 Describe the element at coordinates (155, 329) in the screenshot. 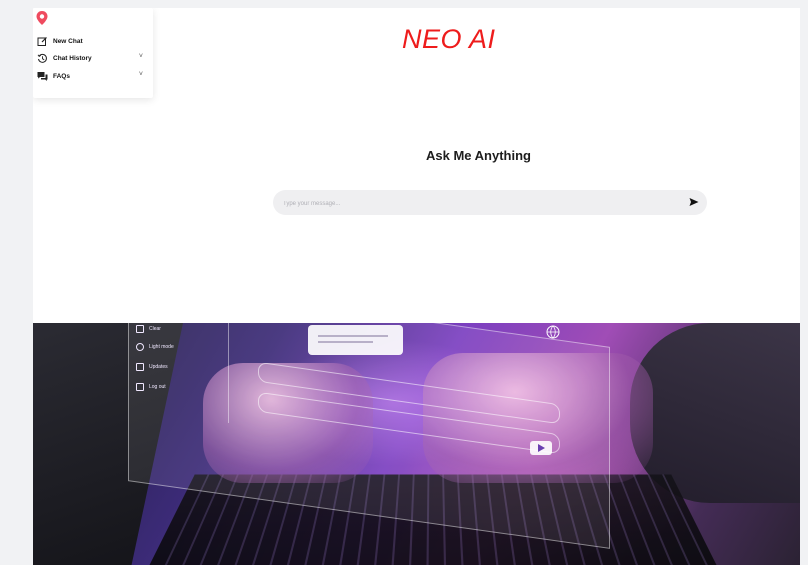

I see `panel-item-label: Clear` at that location.